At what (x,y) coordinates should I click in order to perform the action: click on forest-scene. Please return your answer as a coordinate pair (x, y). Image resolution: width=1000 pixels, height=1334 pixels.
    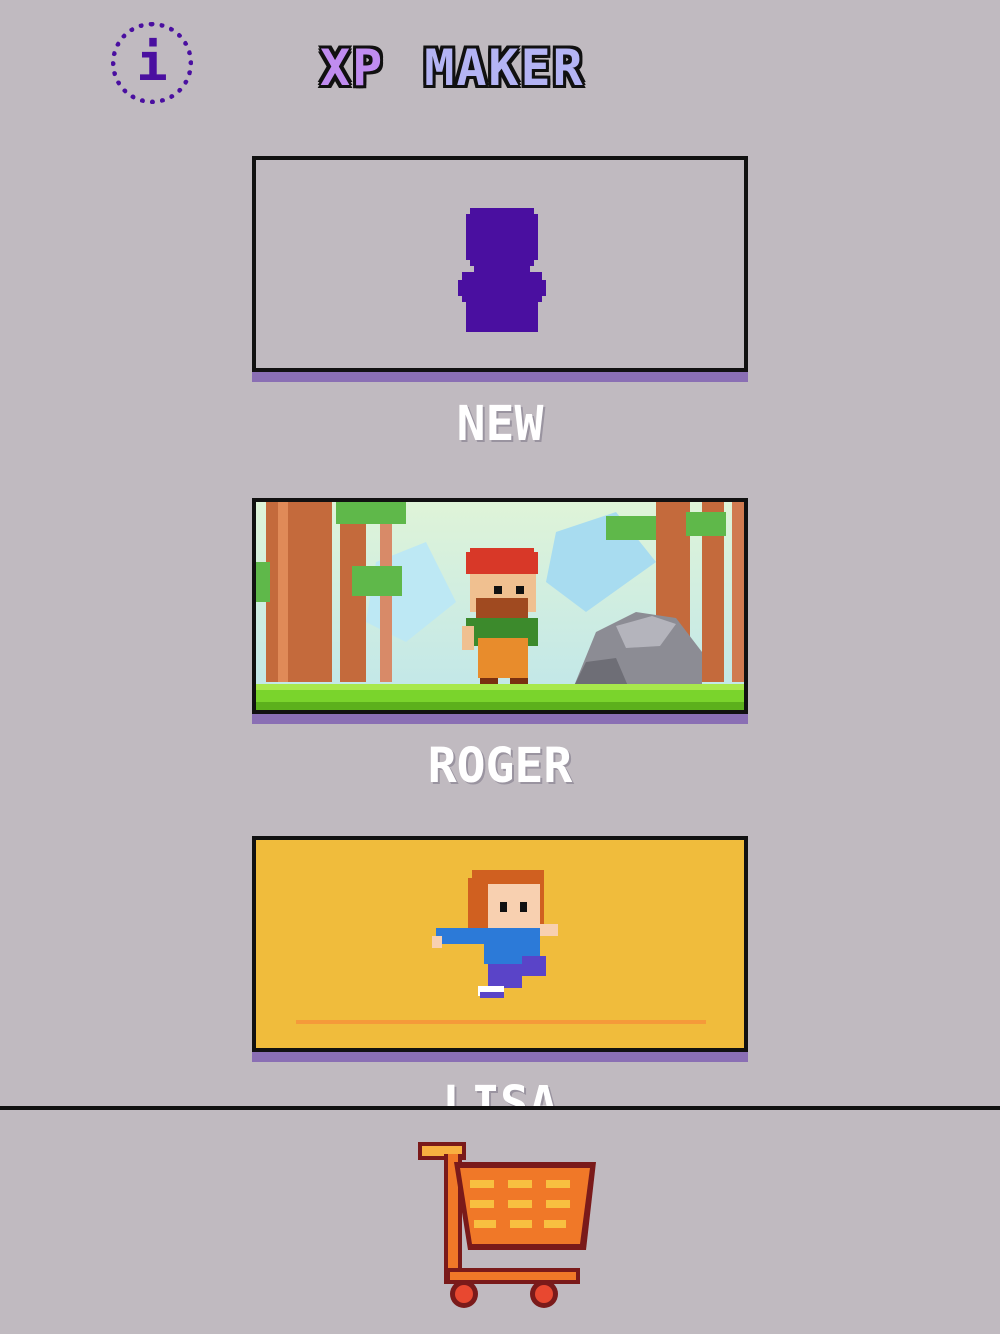
    Looking at the image, I should click on (500, 606).